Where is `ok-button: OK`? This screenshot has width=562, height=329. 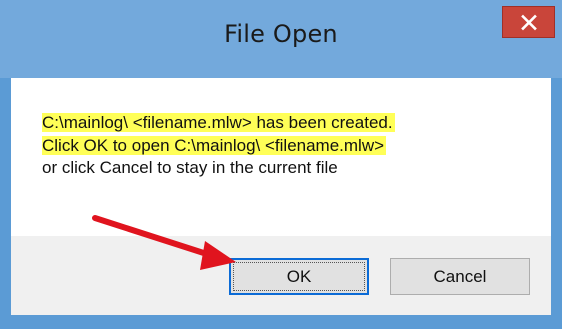 ok-button: OK is located at coordinates (299, 276).